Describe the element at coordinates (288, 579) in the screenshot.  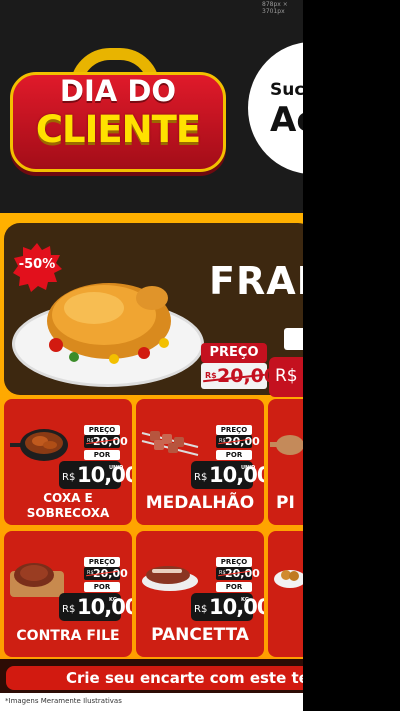
I see `food-plate-icon` at that location.